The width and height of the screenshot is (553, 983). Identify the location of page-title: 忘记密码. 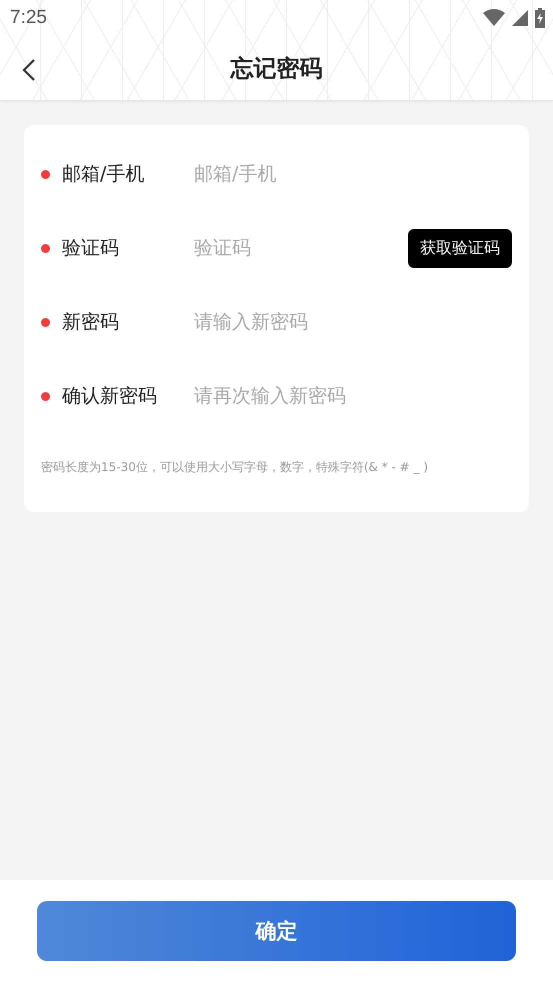
(276, 69).